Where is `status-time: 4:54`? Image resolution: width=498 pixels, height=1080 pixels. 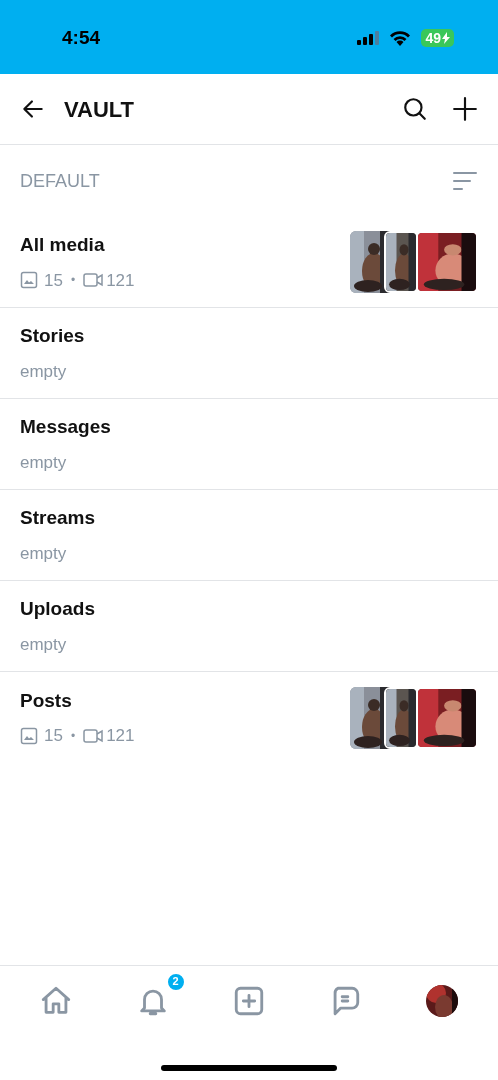
status-time: 4:54 is located at coordinates (81, 37).